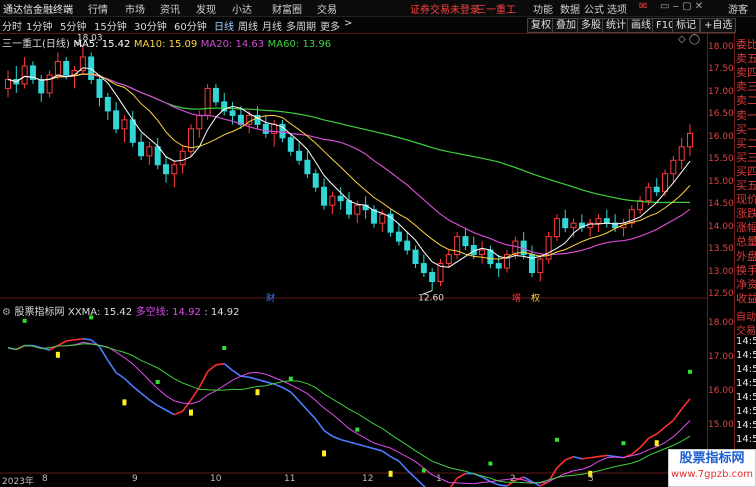 This screenshot has height=487, width=756. What do you see at coordinates (721, 323) in the screenshot?
I see `indicator-tick: 18.00` at bounding box center [721, 323].